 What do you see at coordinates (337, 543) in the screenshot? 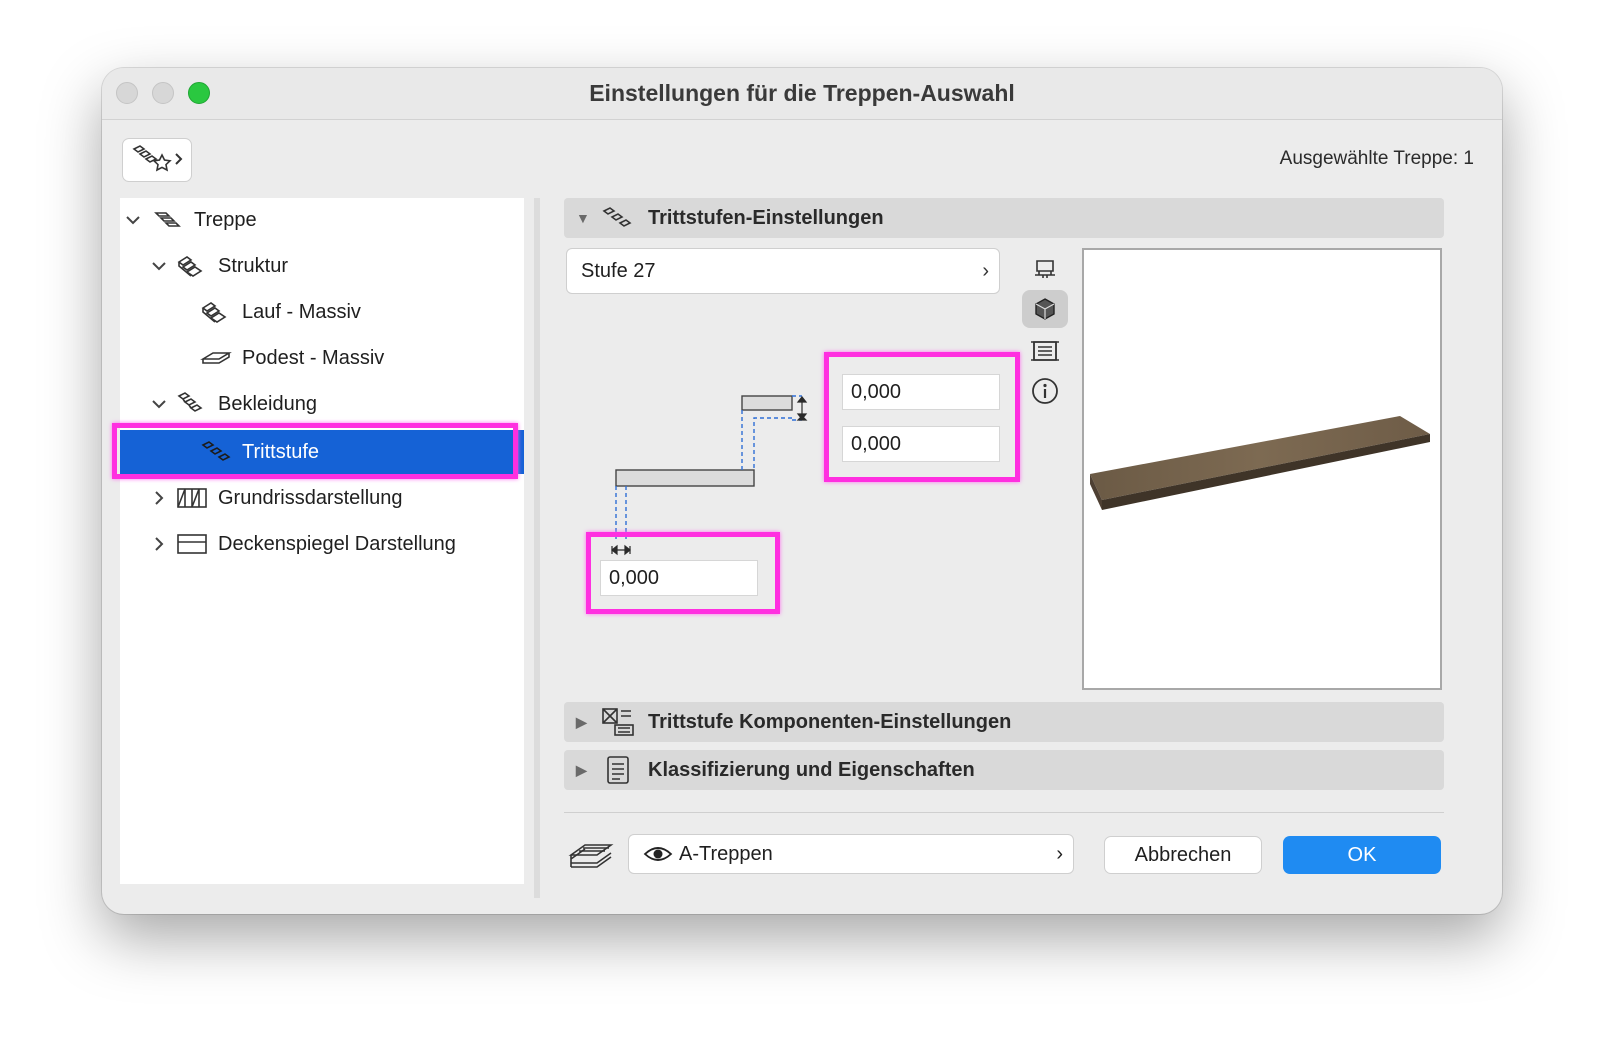
I see `tree-item-label: Deckenspiegel Darstellung` at bounding box center [337, 543].